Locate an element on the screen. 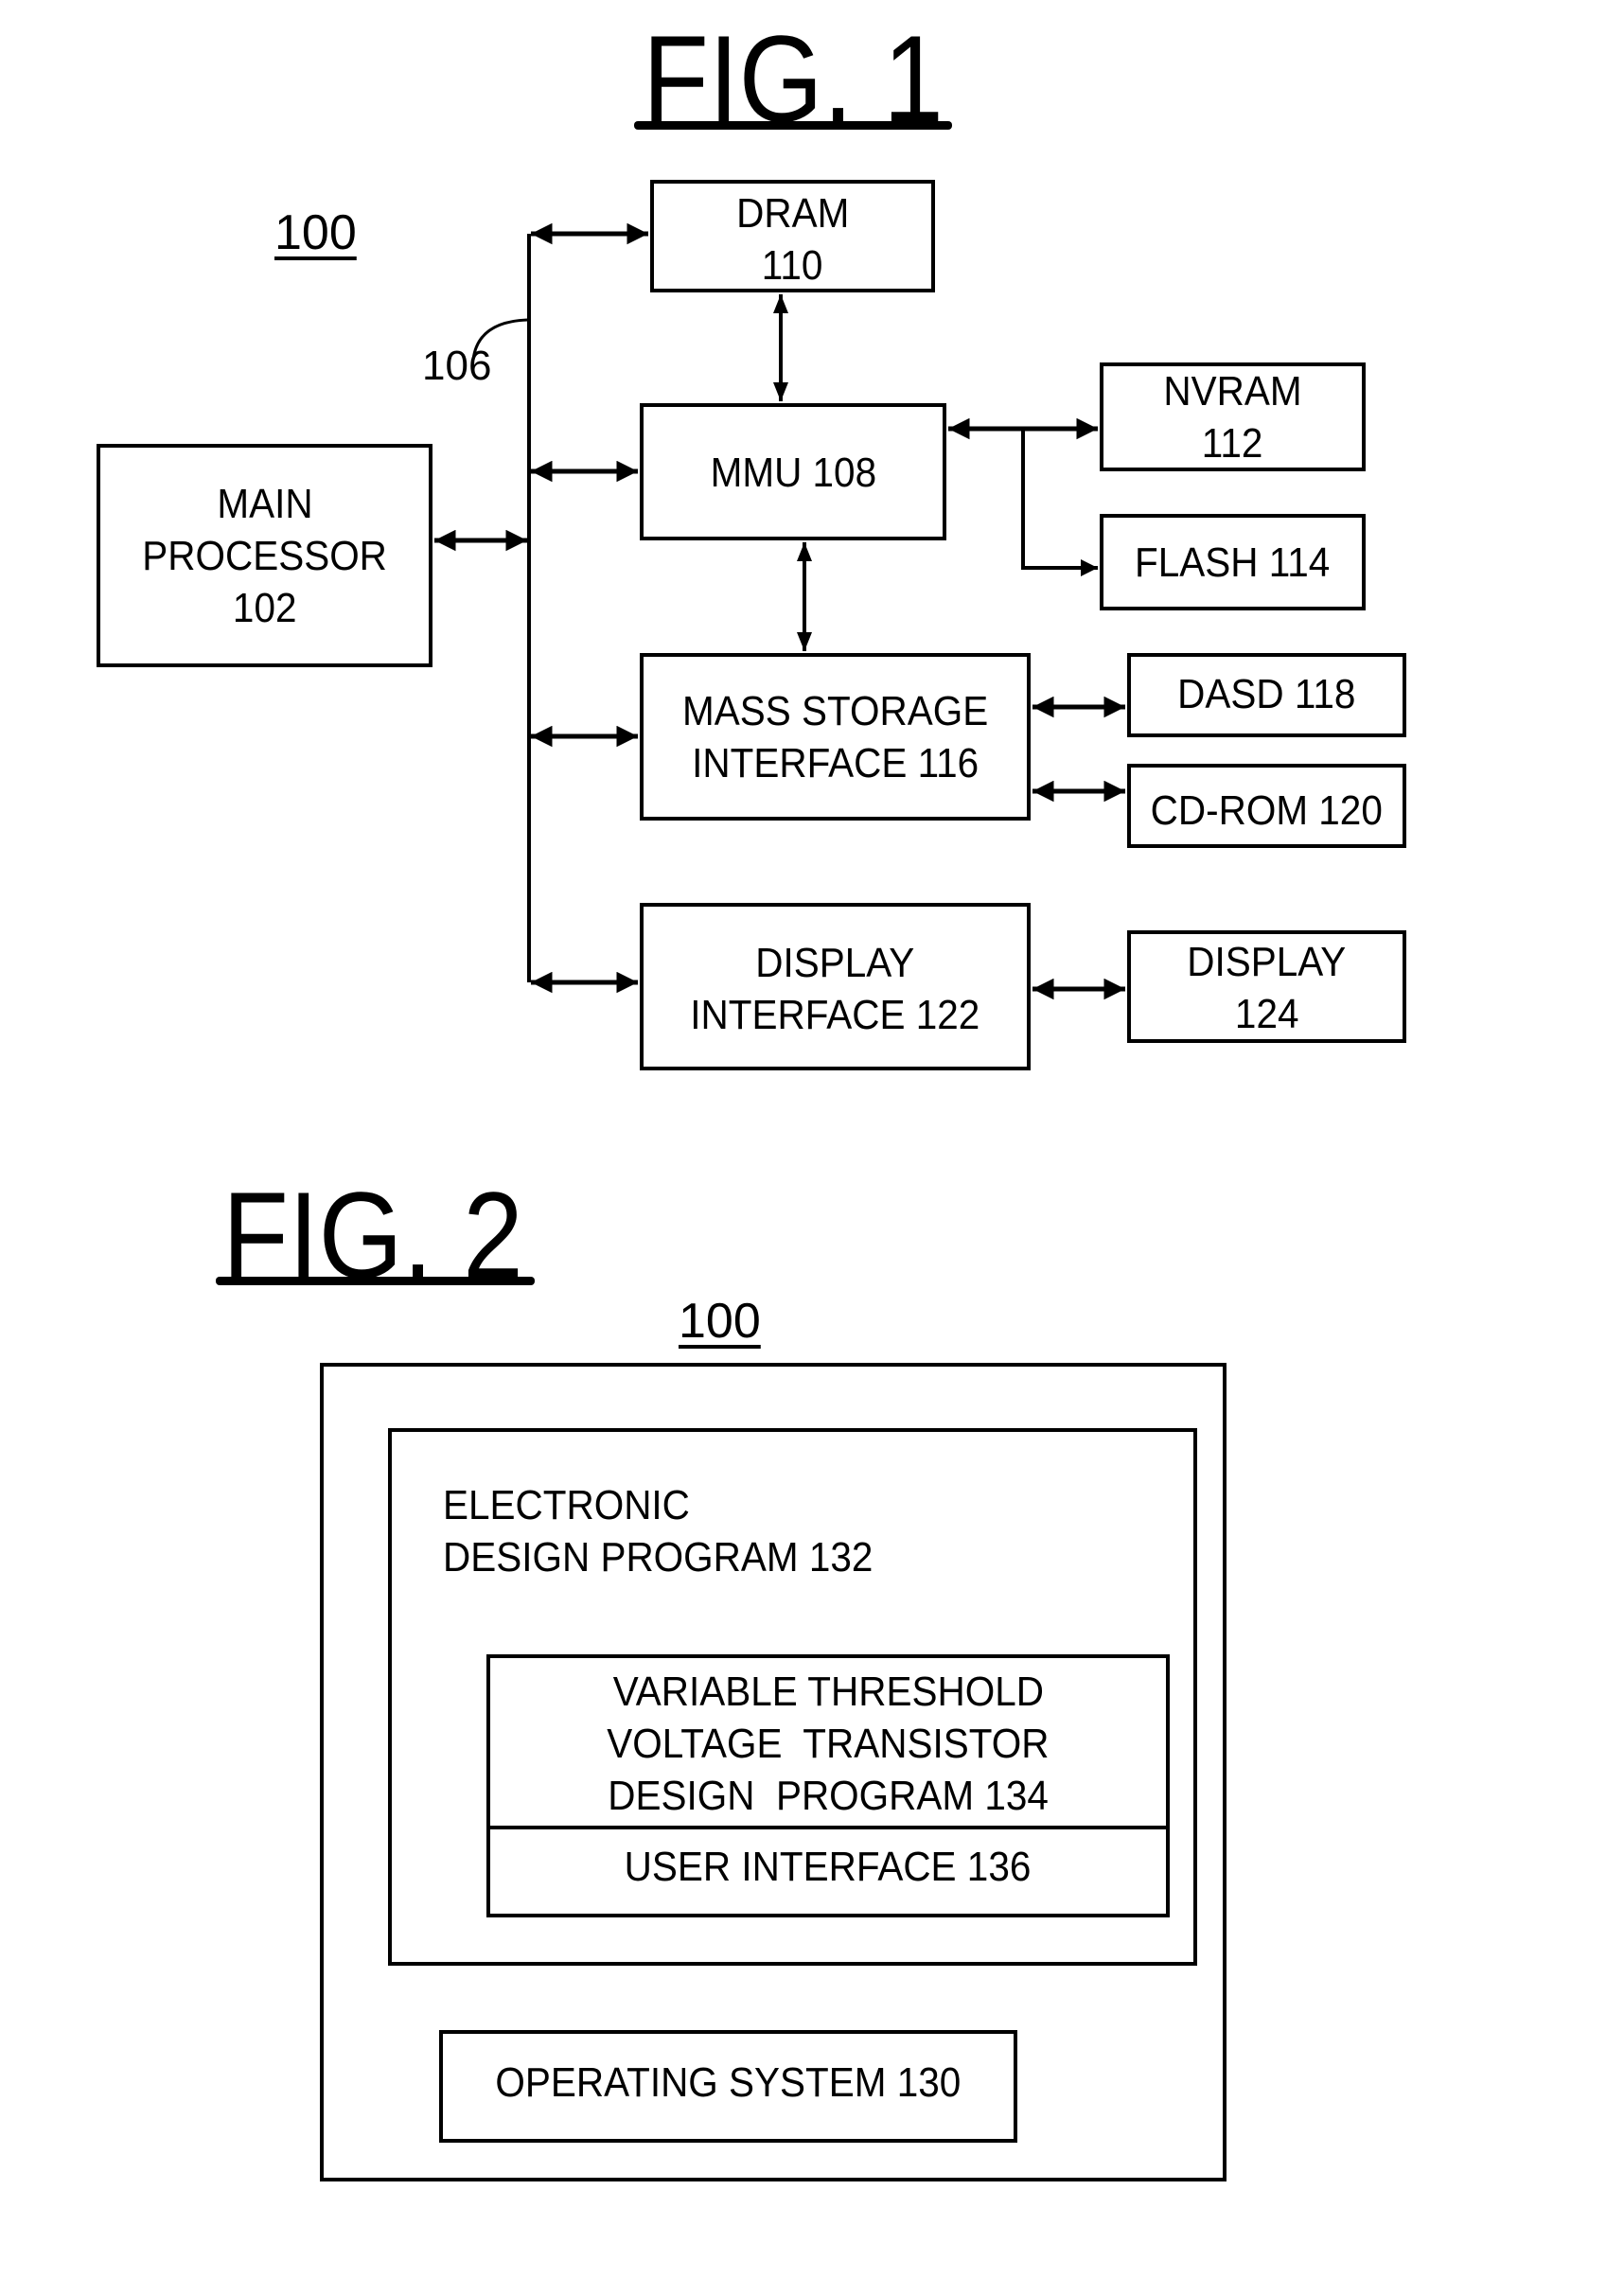  vtv-line-2: VOLTAGE TRANSISTOR is located at coordinates (828, 1744).